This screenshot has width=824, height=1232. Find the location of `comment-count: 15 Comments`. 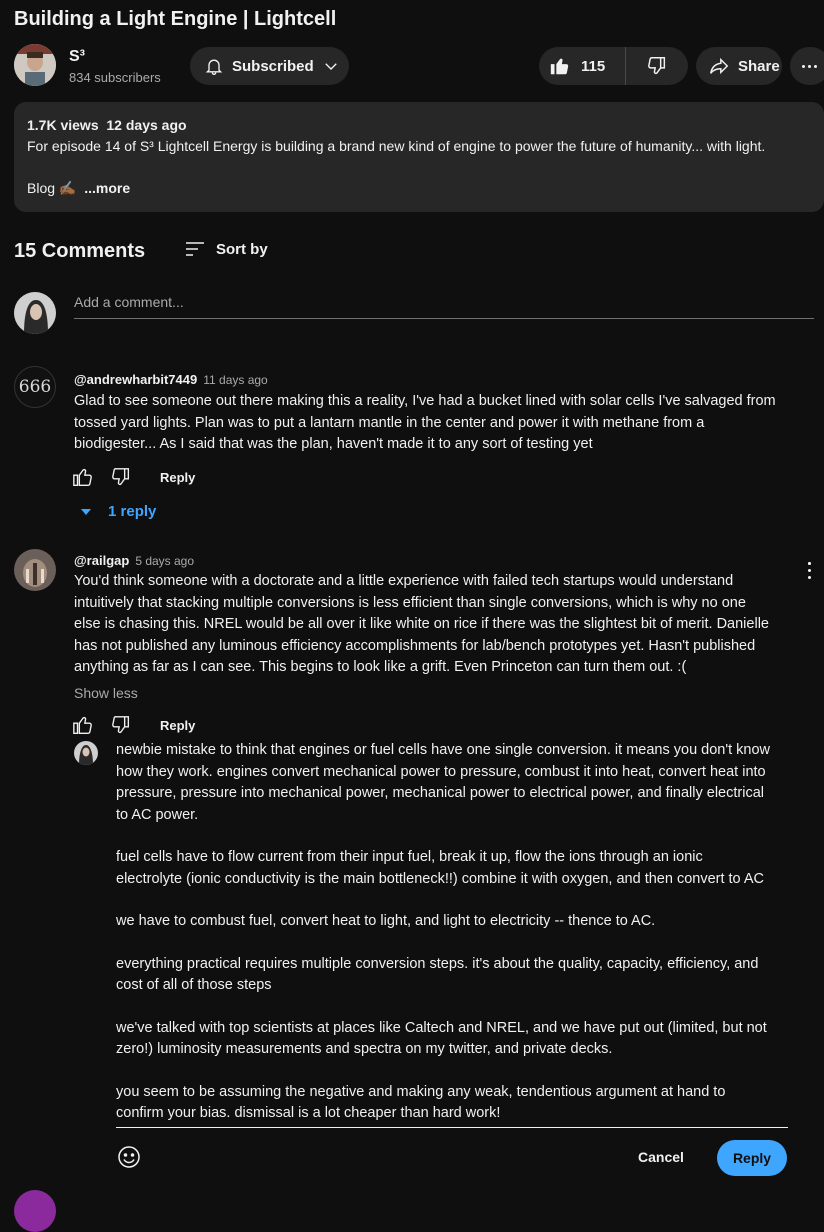

comment-count: 15 Comments is located at coordinates (80, 251).